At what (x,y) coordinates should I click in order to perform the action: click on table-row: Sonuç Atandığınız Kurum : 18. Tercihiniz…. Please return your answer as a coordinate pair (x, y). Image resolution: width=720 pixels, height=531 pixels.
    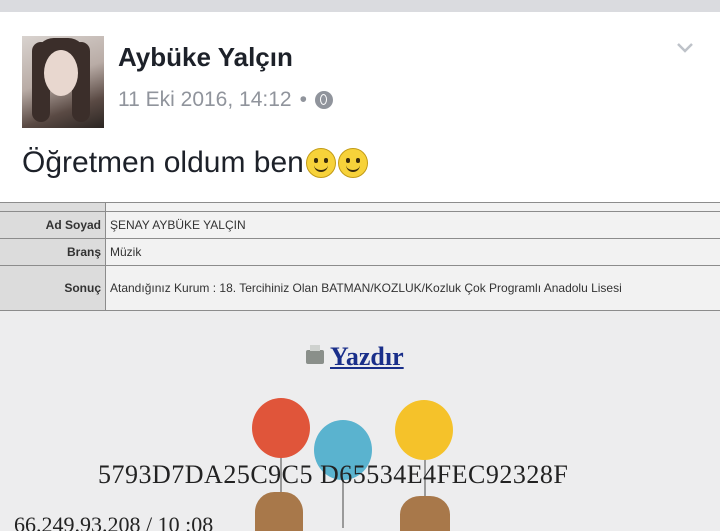
    Looking at the image, I should click on (360, 288).